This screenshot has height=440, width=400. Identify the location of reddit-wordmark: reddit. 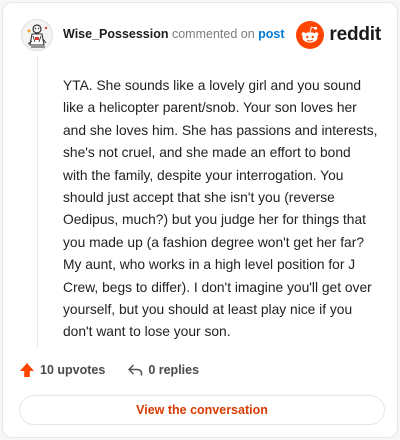
(355, 34).